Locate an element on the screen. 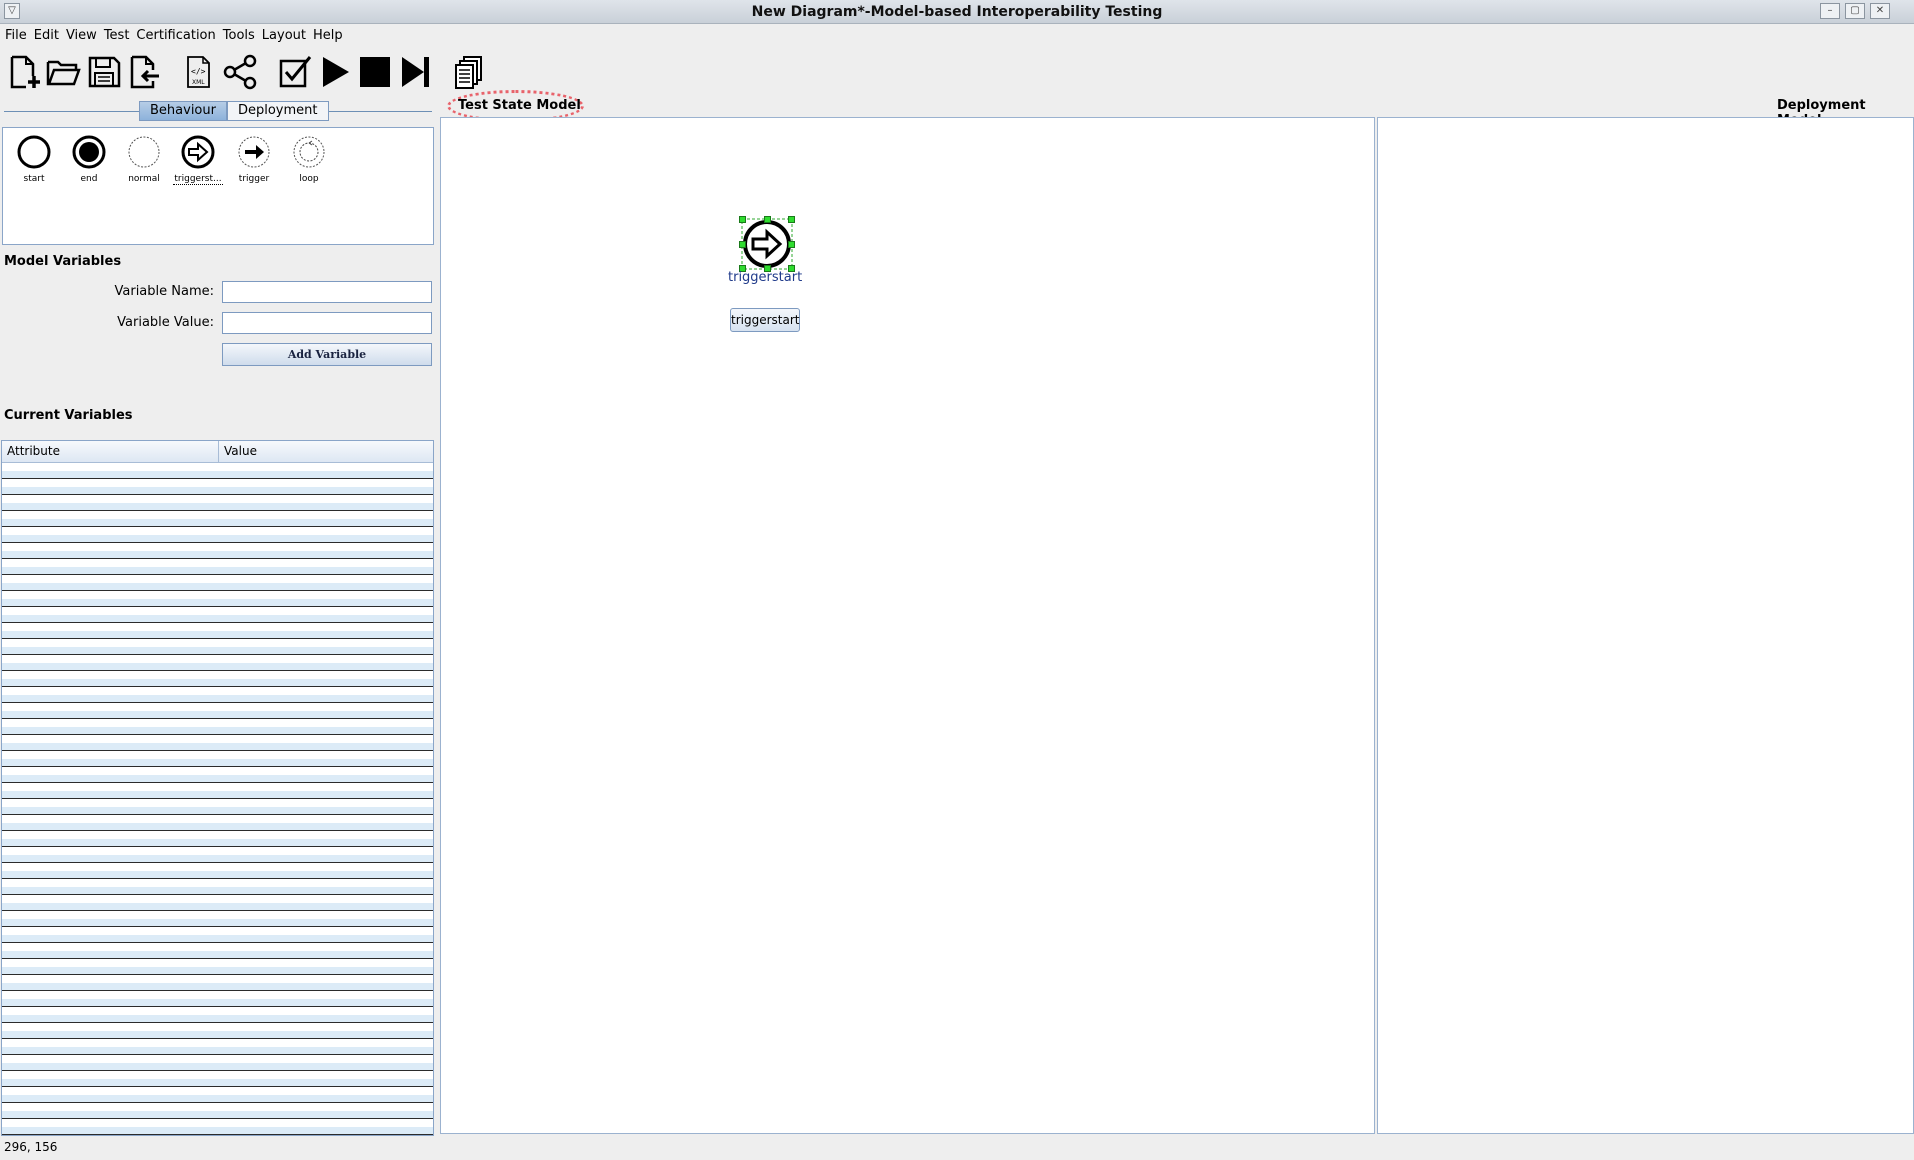  palette-tabs: Behaviour Deployment is located at coordinates (234, 111).